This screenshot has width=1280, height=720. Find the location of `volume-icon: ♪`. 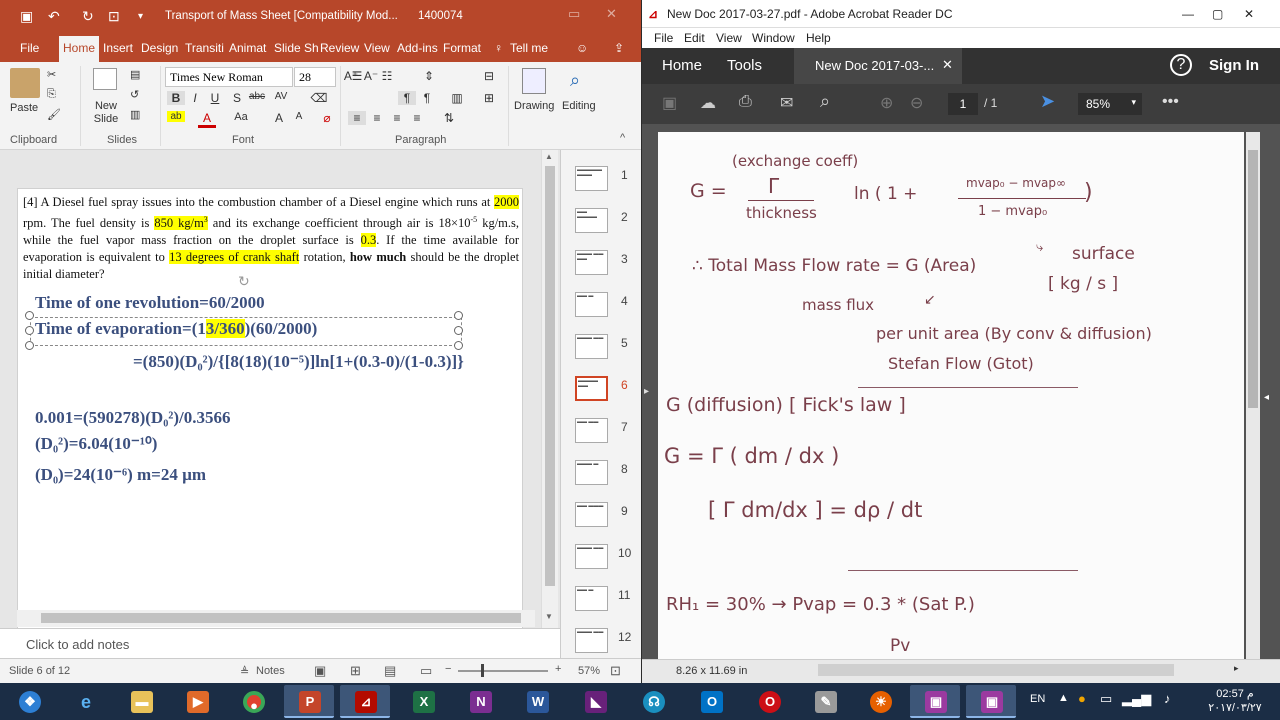

volume-icon: ♪ is located at coordinates (1167, 698).